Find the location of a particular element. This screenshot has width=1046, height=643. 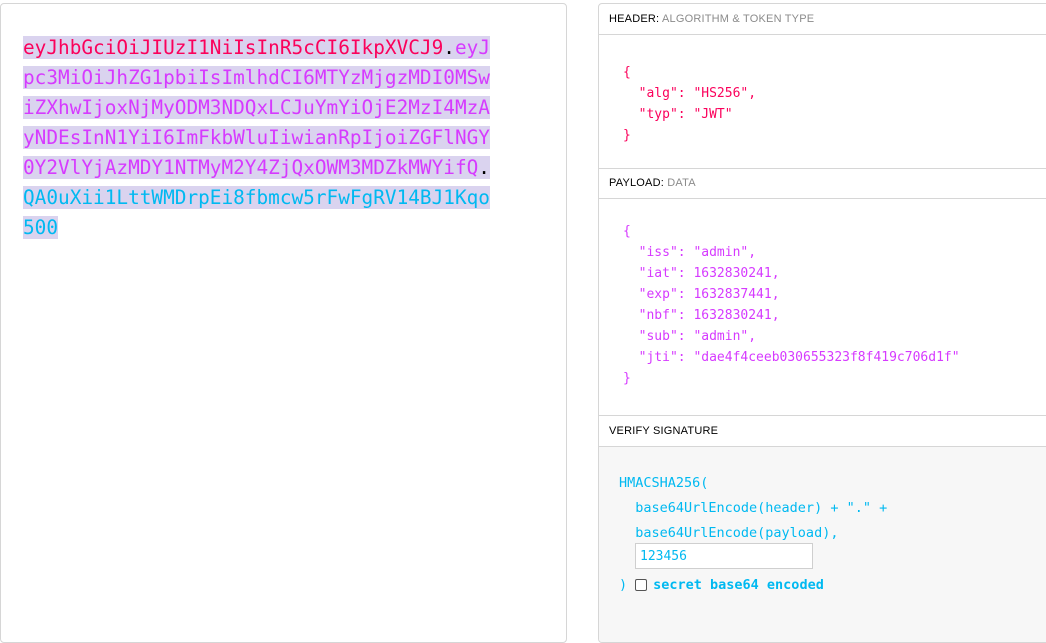

header-json-editor: { "alg": "HS256", "typ": "JWT" } is located at coordinates (834, 104).